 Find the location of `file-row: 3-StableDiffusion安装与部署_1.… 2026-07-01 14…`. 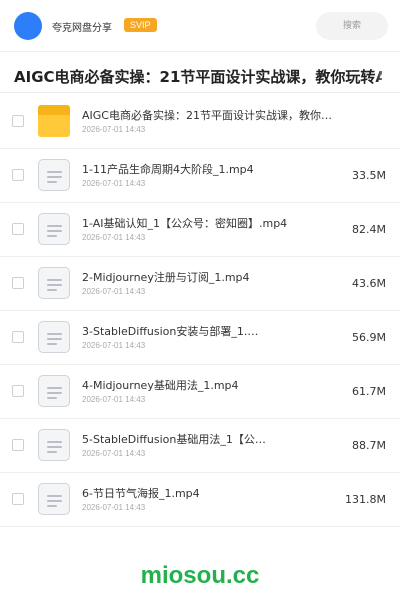

file-row: 3-StableDiffusion安装与部署_1.… 2026-07-01 14… is located at coordinates (200, 338).